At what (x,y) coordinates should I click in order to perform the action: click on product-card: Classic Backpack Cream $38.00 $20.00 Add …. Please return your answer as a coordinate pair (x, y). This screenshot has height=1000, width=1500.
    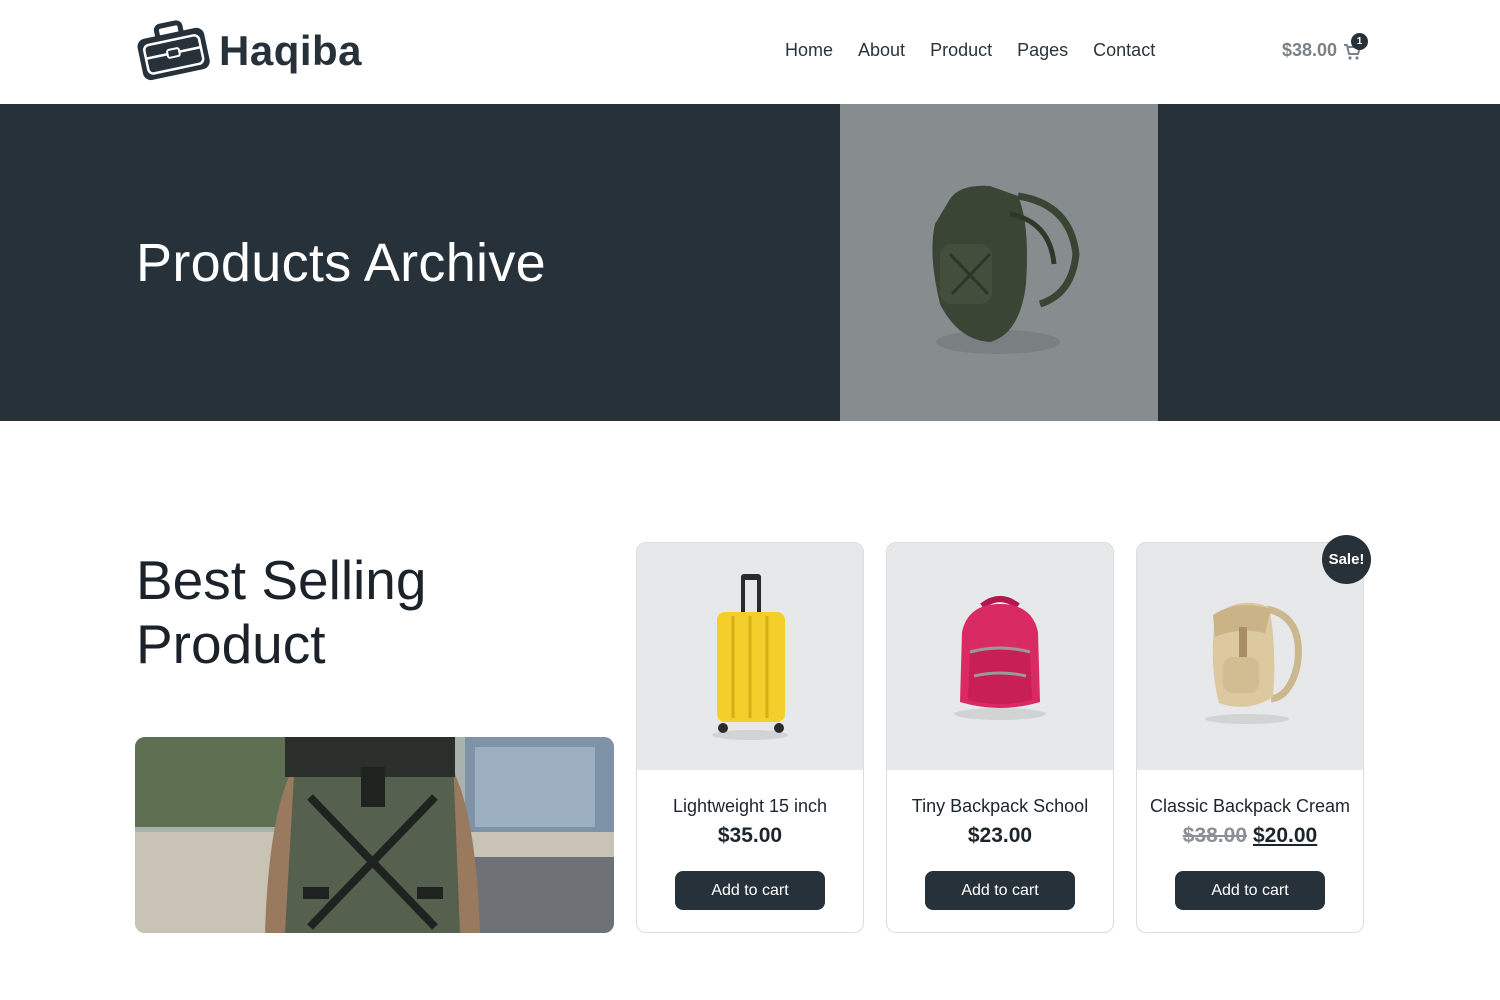
    Looking at the image, I should click on (1250, 737).